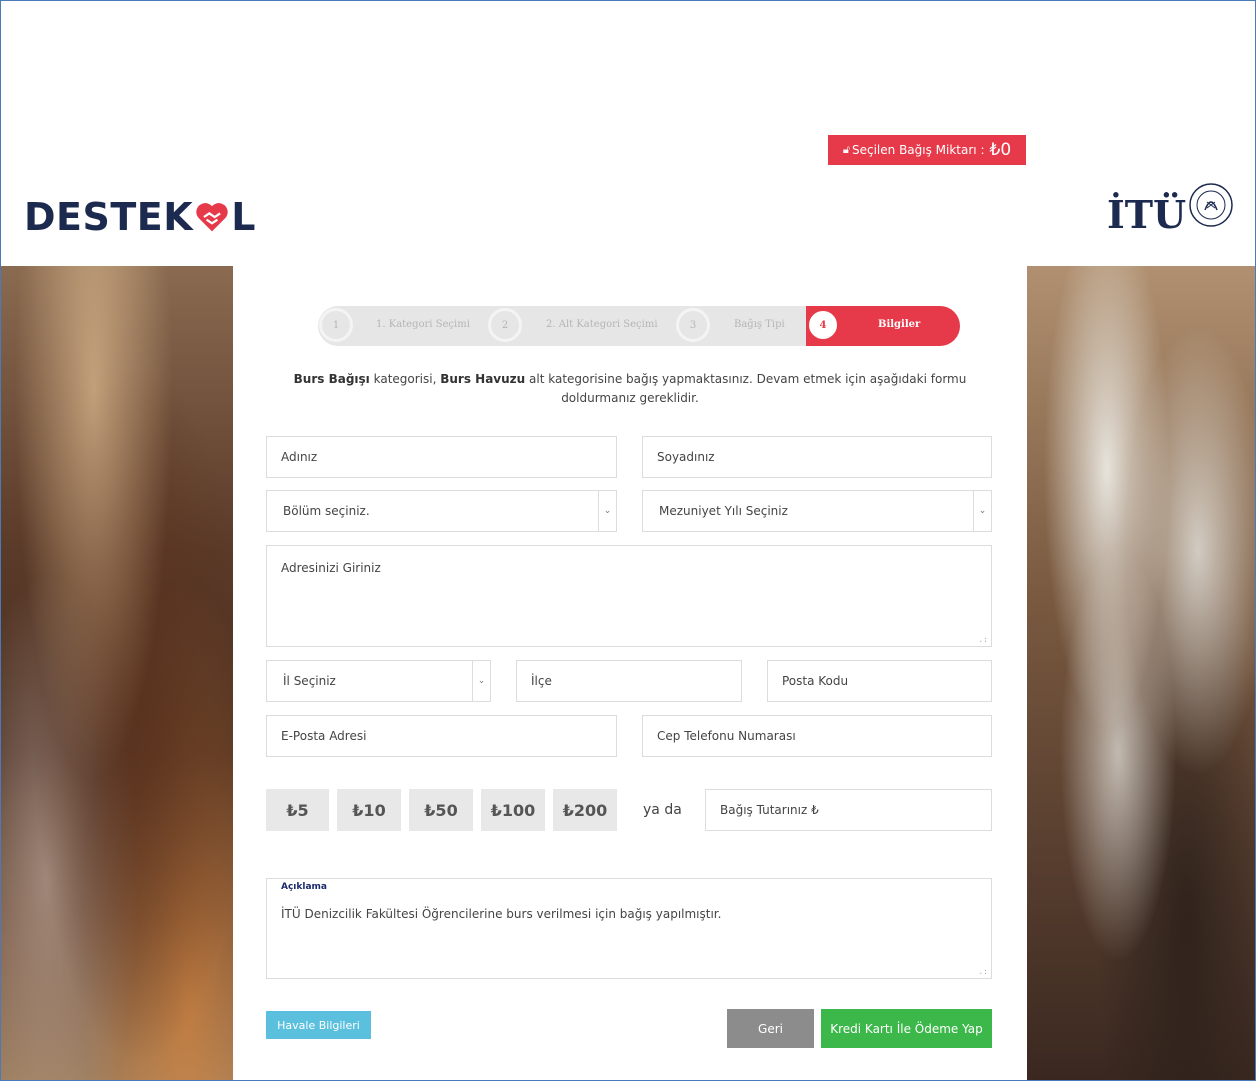 This screenshot has height=1081, width=1256. What do you see at coordinates (441, 511) in the screenshot?
I see `department-select: Bölüm seçiniz. ⌄` at bounding box center [441, 511].